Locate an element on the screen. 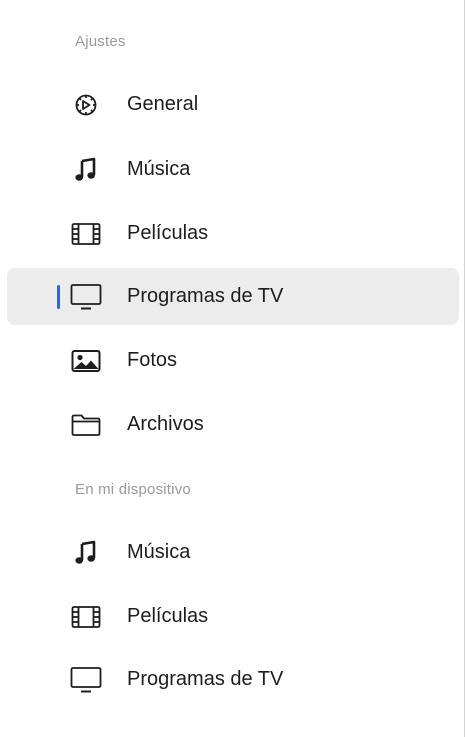  sidebar-item-programas-de-tv: Programas de TV is located at coordinates (233, 296).